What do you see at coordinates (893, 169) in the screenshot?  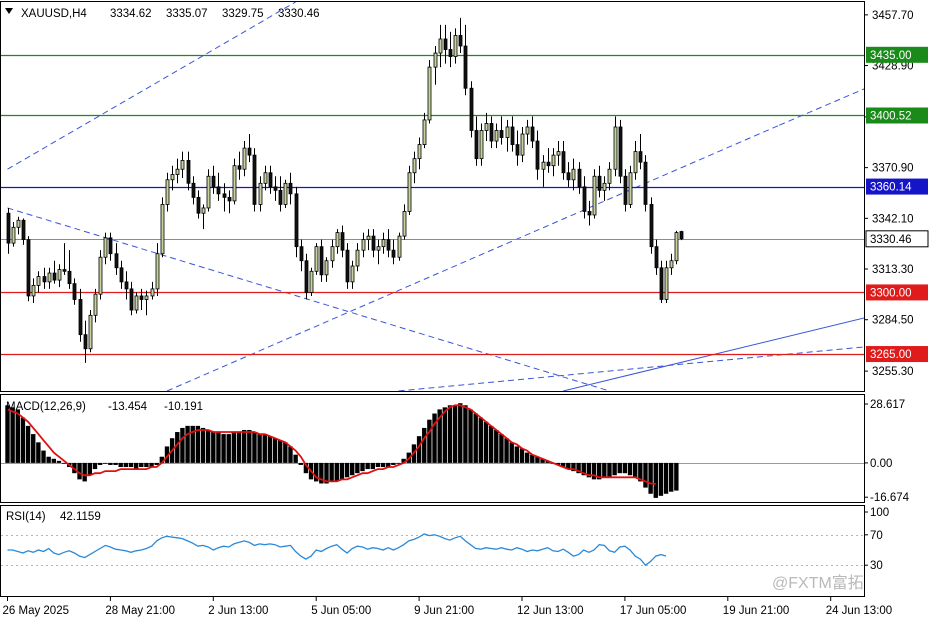 I see `price-axis-label: 3370.90` at bounding box center [893, 169].